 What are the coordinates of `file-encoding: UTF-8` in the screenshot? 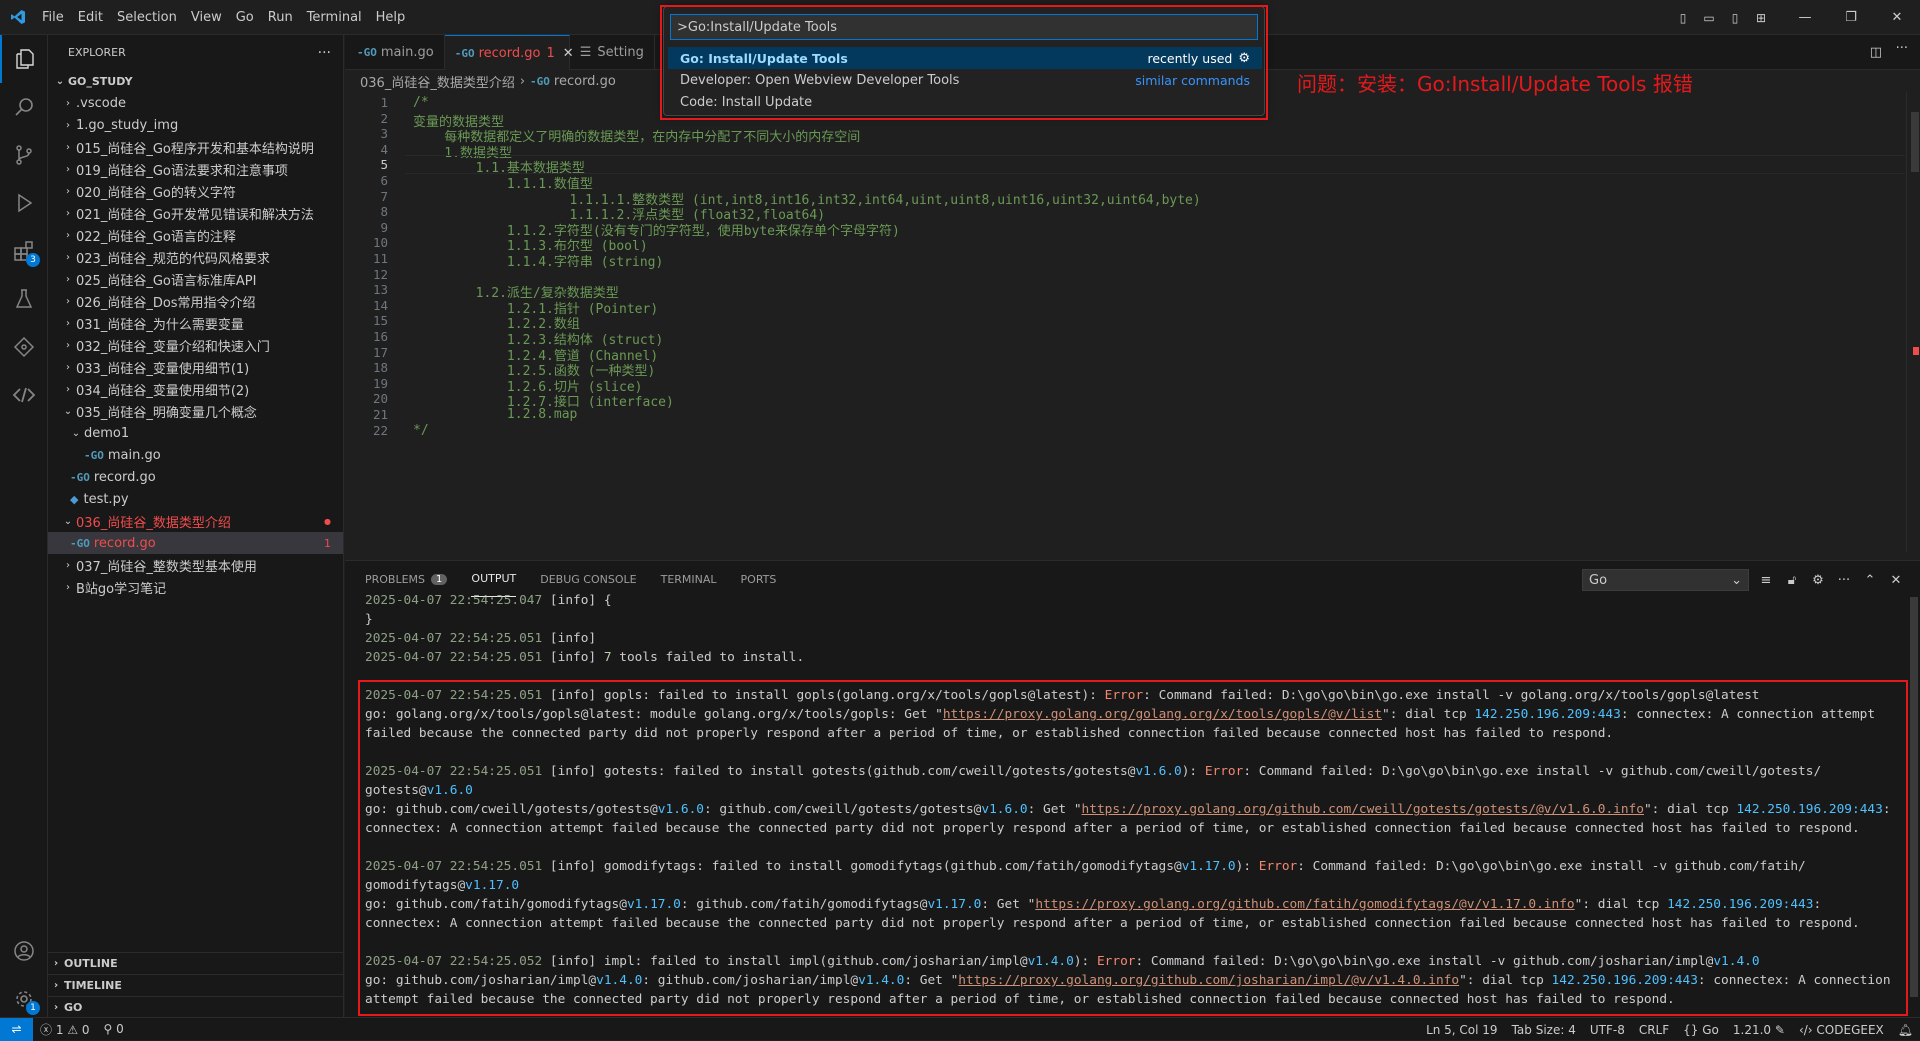 It's located at (1607, 1030).